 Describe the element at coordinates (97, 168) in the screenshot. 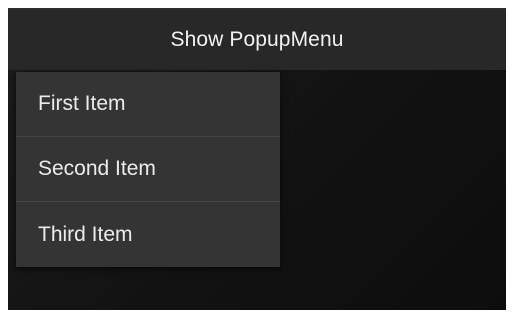

I see `menu-item-label: Second Item` at that location.